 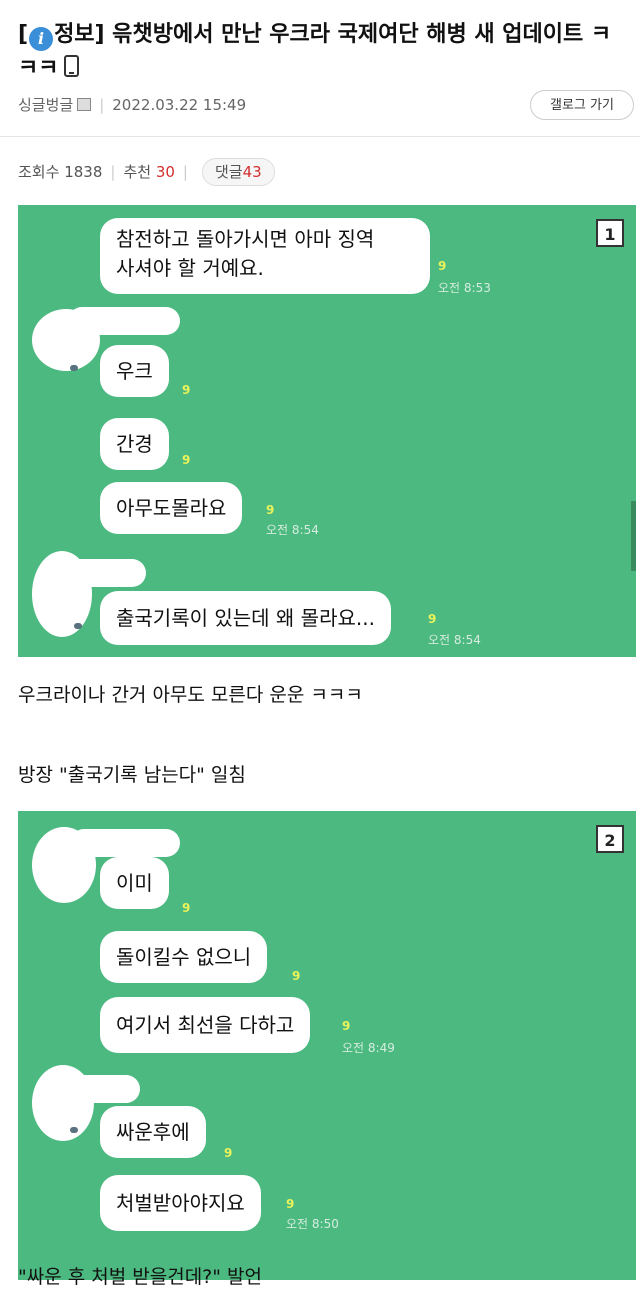 I want to click on message-time: 오전 8:53, so click(x=464, y=288).